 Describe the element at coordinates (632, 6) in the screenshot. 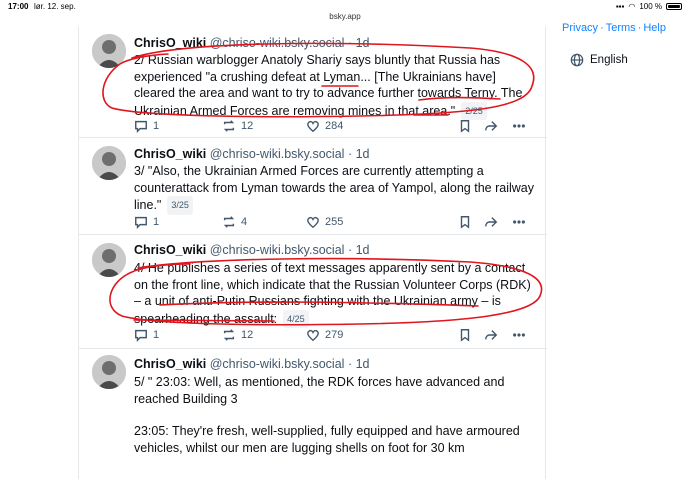

I see `wifi-icon: ◠` at that location.